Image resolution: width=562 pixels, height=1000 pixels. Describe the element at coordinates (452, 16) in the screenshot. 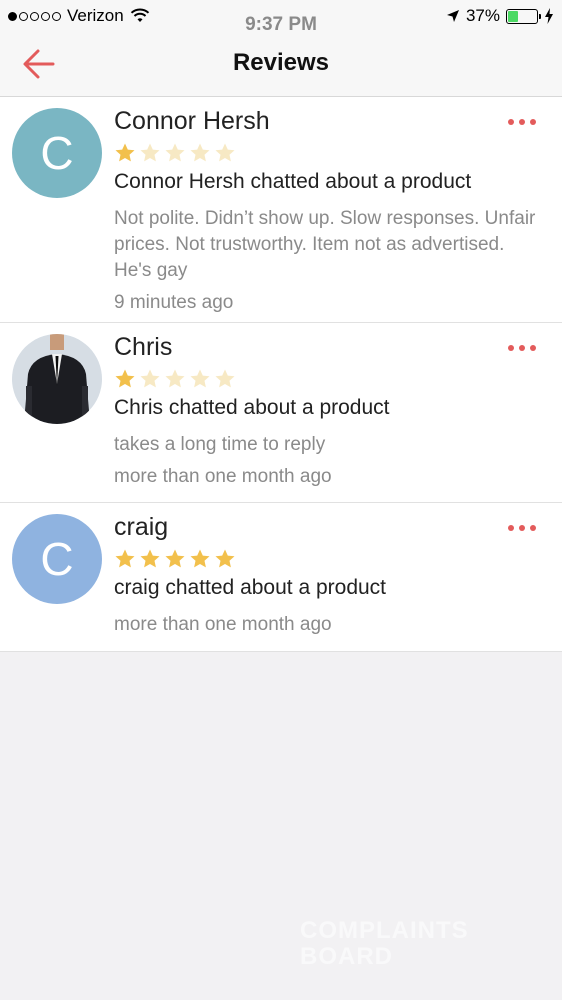

I see `location-arrow-icon` at that location.